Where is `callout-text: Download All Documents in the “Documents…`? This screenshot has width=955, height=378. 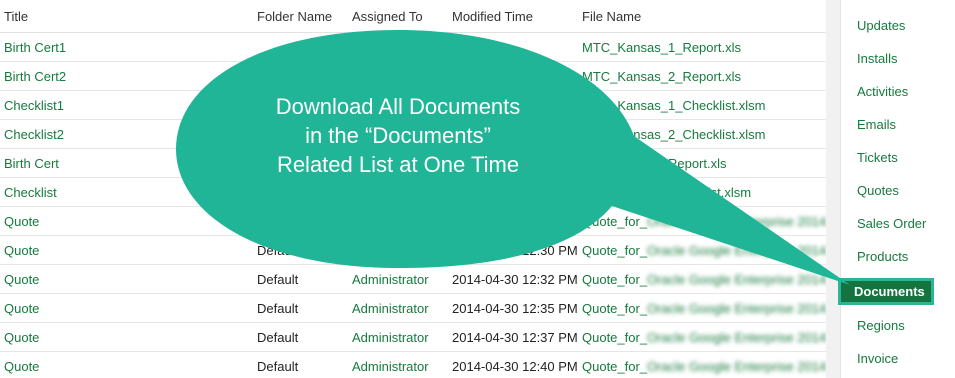
callout-text: Download All Documents in the “Documents… is located at coordinates (398, 135).